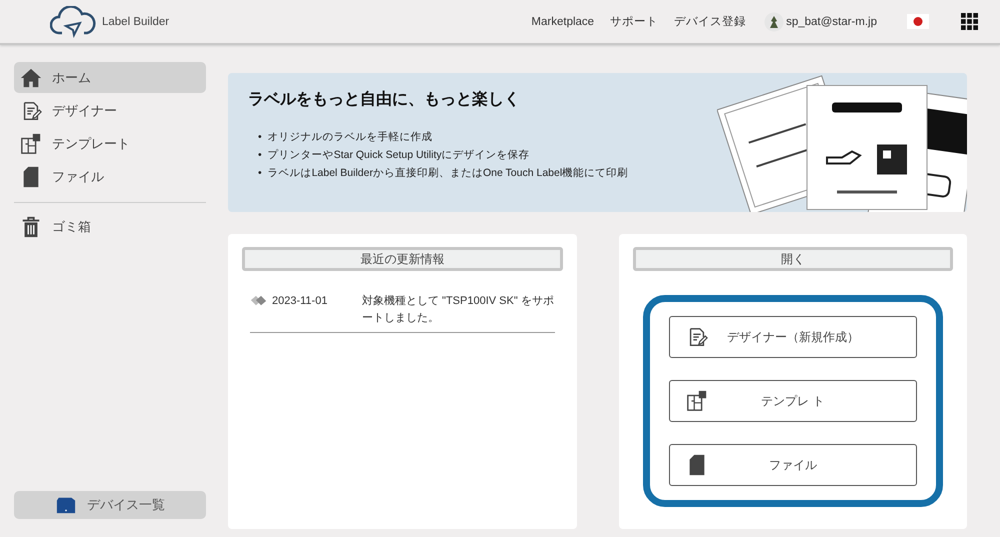 The height and width of the screenshot is (537, 1000). Describe the element at coordinates (402, 259) in the screenshot. I see `section-header: 最近の更新情報` at that location.